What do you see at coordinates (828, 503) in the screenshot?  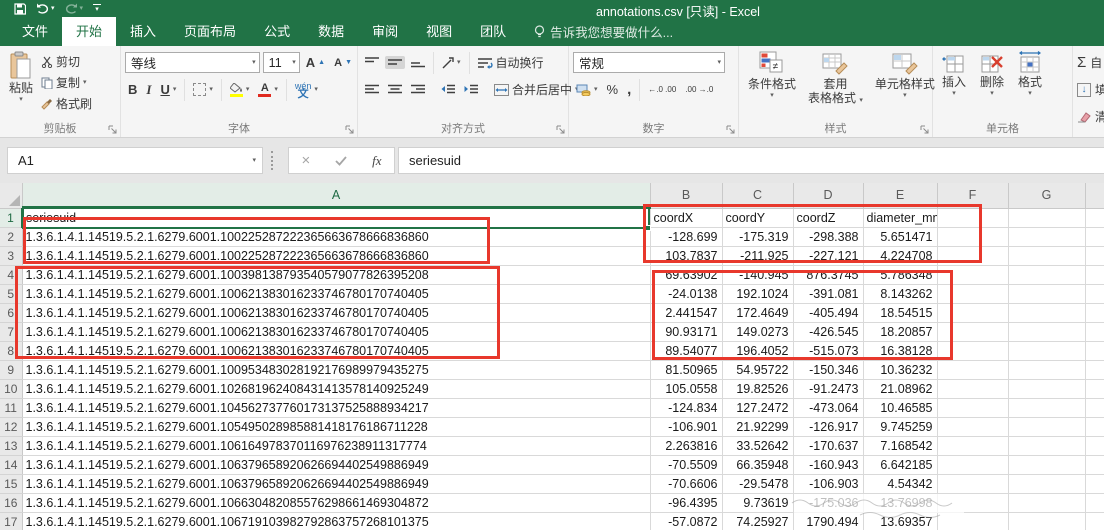 I see `cell-D16: -175.036` at bounding box center [828, 503].